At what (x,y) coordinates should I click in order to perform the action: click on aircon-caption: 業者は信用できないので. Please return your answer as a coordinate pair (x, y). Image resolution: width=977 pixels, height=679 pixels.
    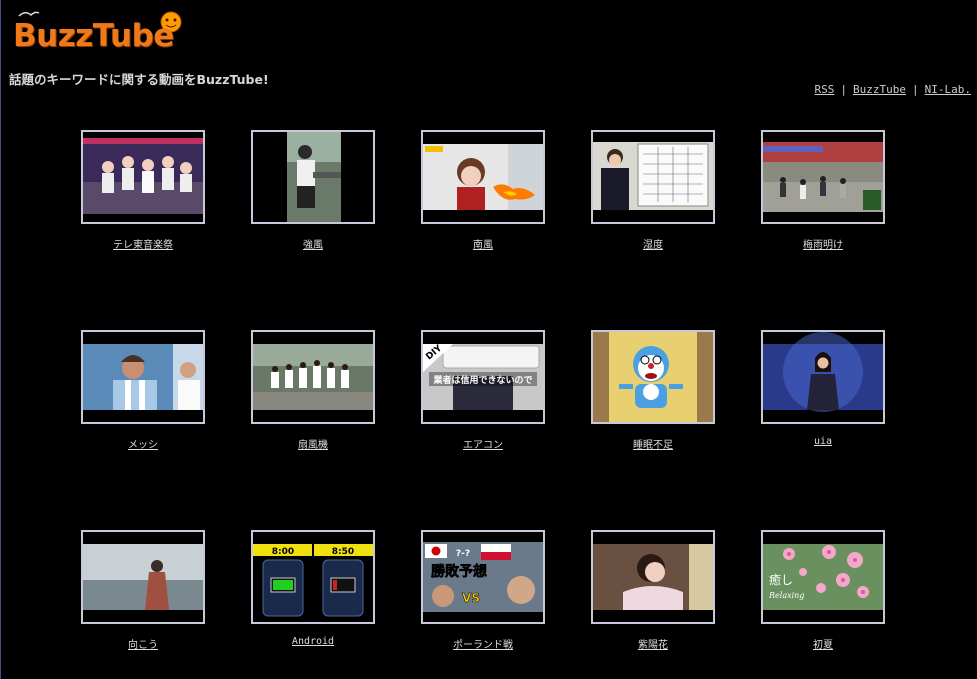
    Looking at the image, I should click on (482, 380).